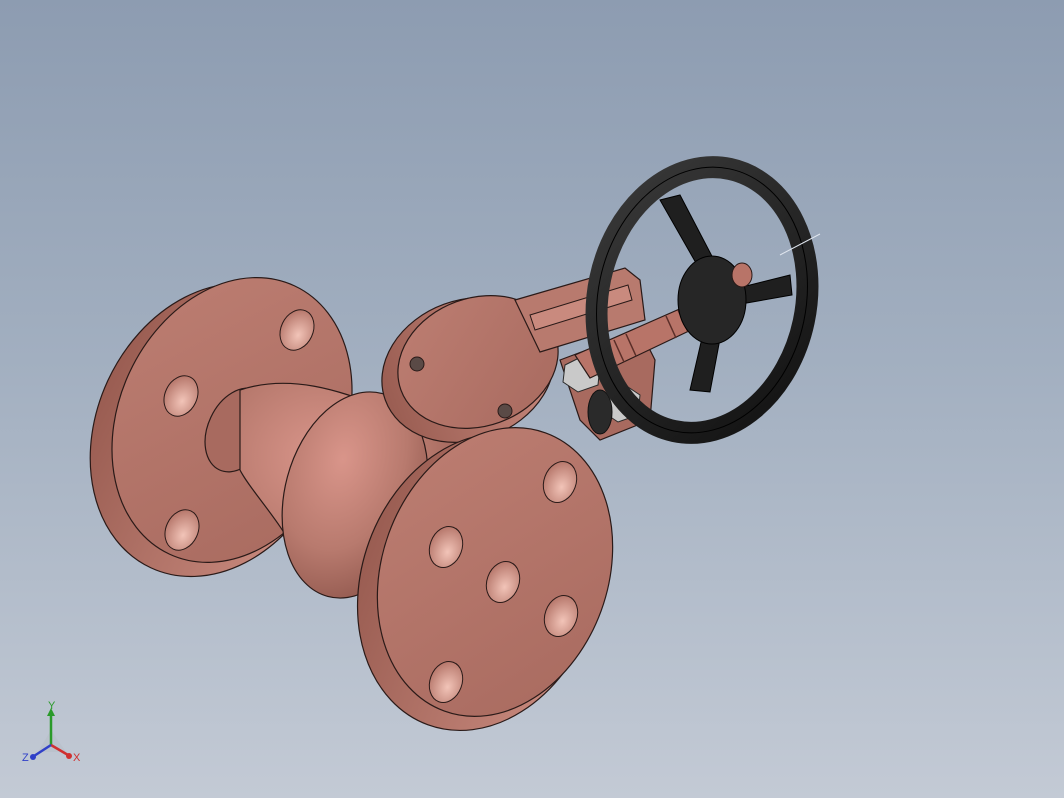 The image size is (1064, 798). Describe the element at coordinates (25, 758) in the screenshot. I see `z-axis-label: Z` at that location.